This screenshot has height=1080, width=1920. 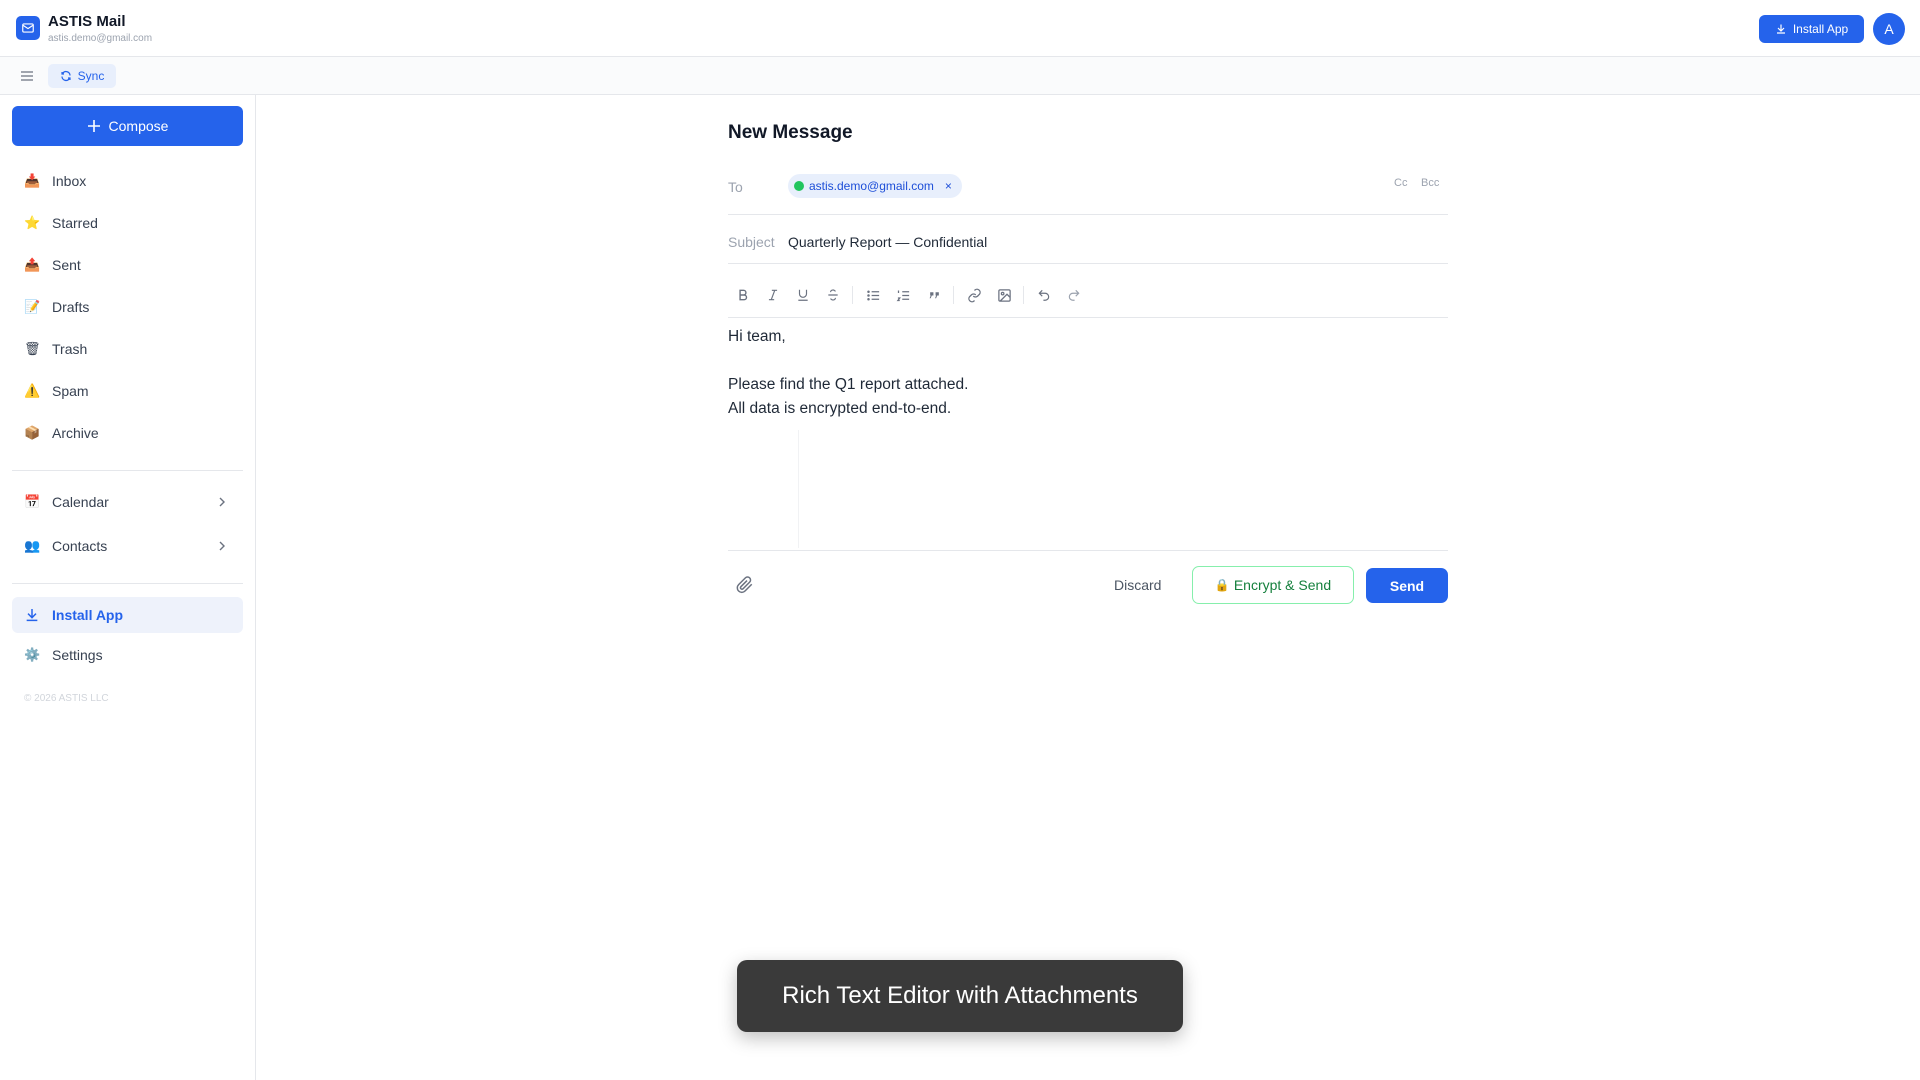 I want to click on compose-label: Compose, so click(x=138, y=126).